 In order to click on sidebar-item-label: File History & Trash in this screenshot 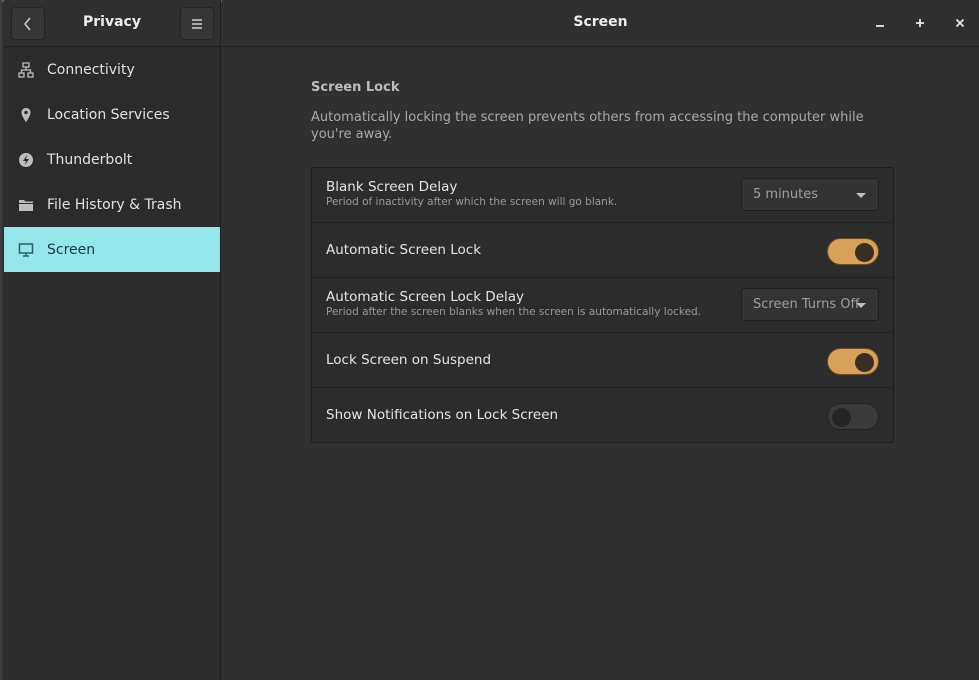, I will do `click(114, 204)`.